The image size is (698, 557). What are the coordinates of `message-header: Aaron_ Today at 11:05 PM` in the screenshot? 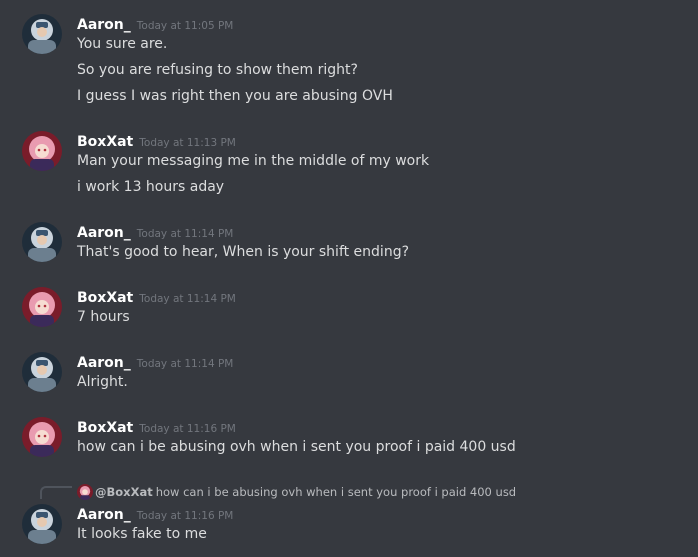 It's located at (155, 23).